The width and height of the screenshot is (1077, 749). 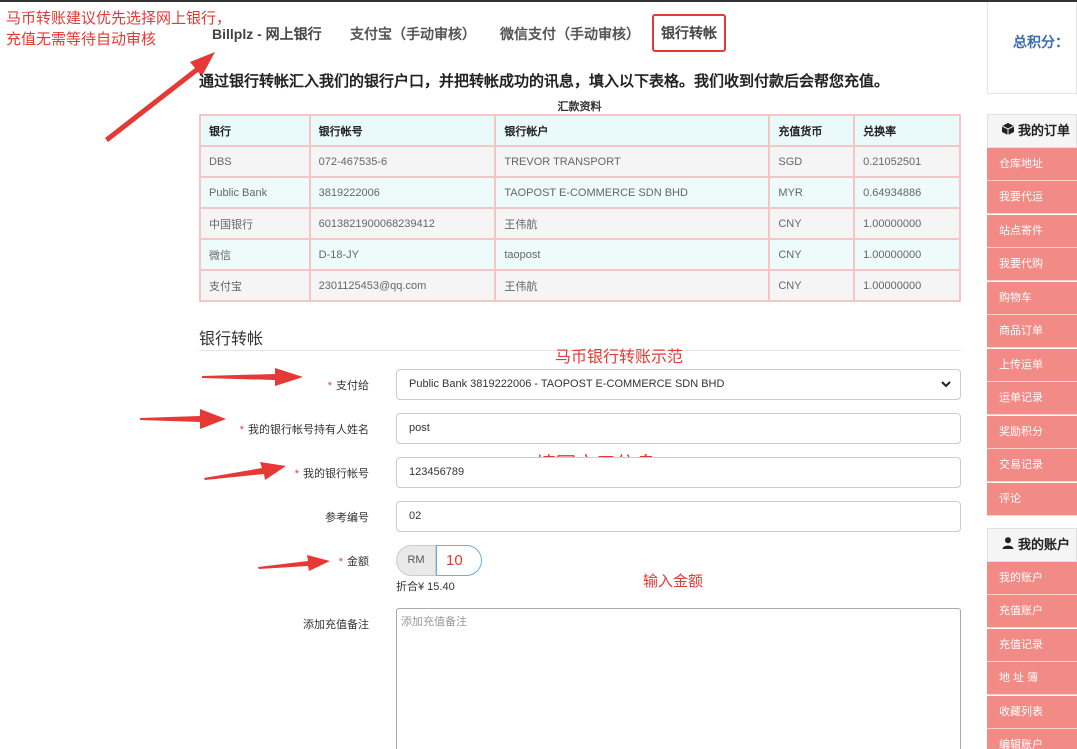 What do you see at coordinates (402, 161) in the screenshot?
I see `table-cell: 072-467535-6` at bounding box center [402, 161].